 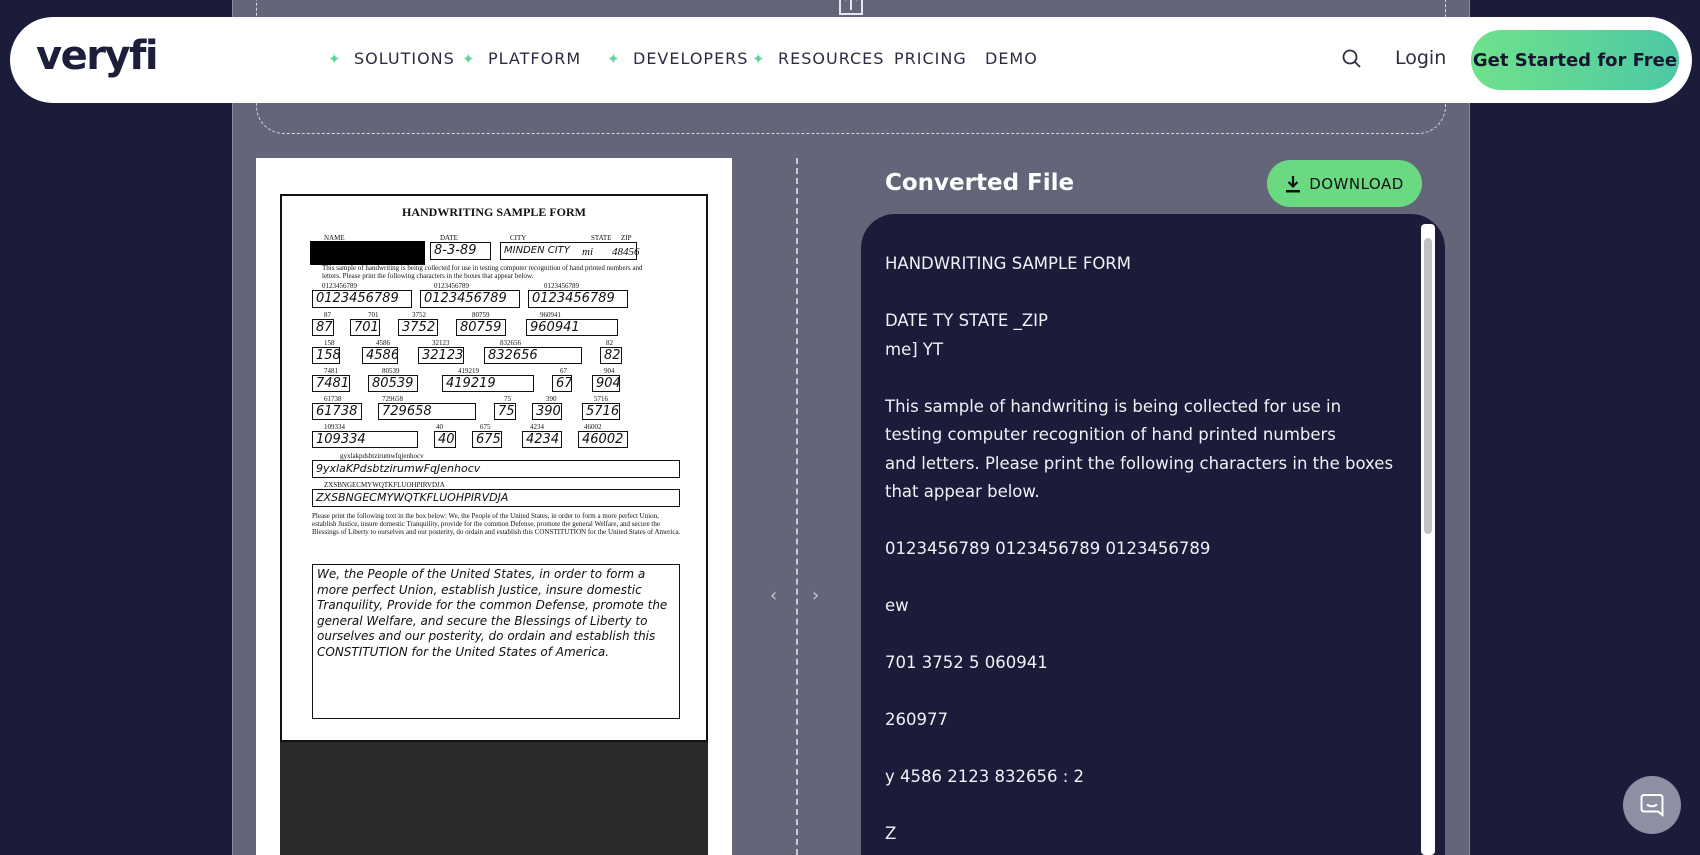 I want to click on converted-text-line: Z, so click(x=891, y=833).